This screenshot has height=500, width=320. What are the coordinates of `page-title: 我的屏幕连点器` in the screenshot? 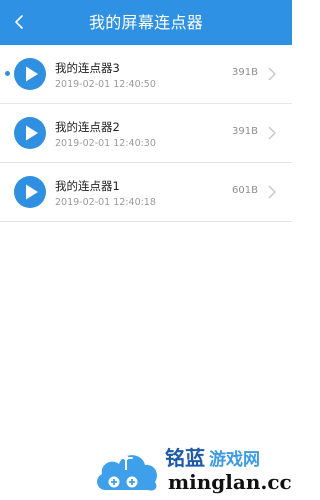 It's located at (146, 22).